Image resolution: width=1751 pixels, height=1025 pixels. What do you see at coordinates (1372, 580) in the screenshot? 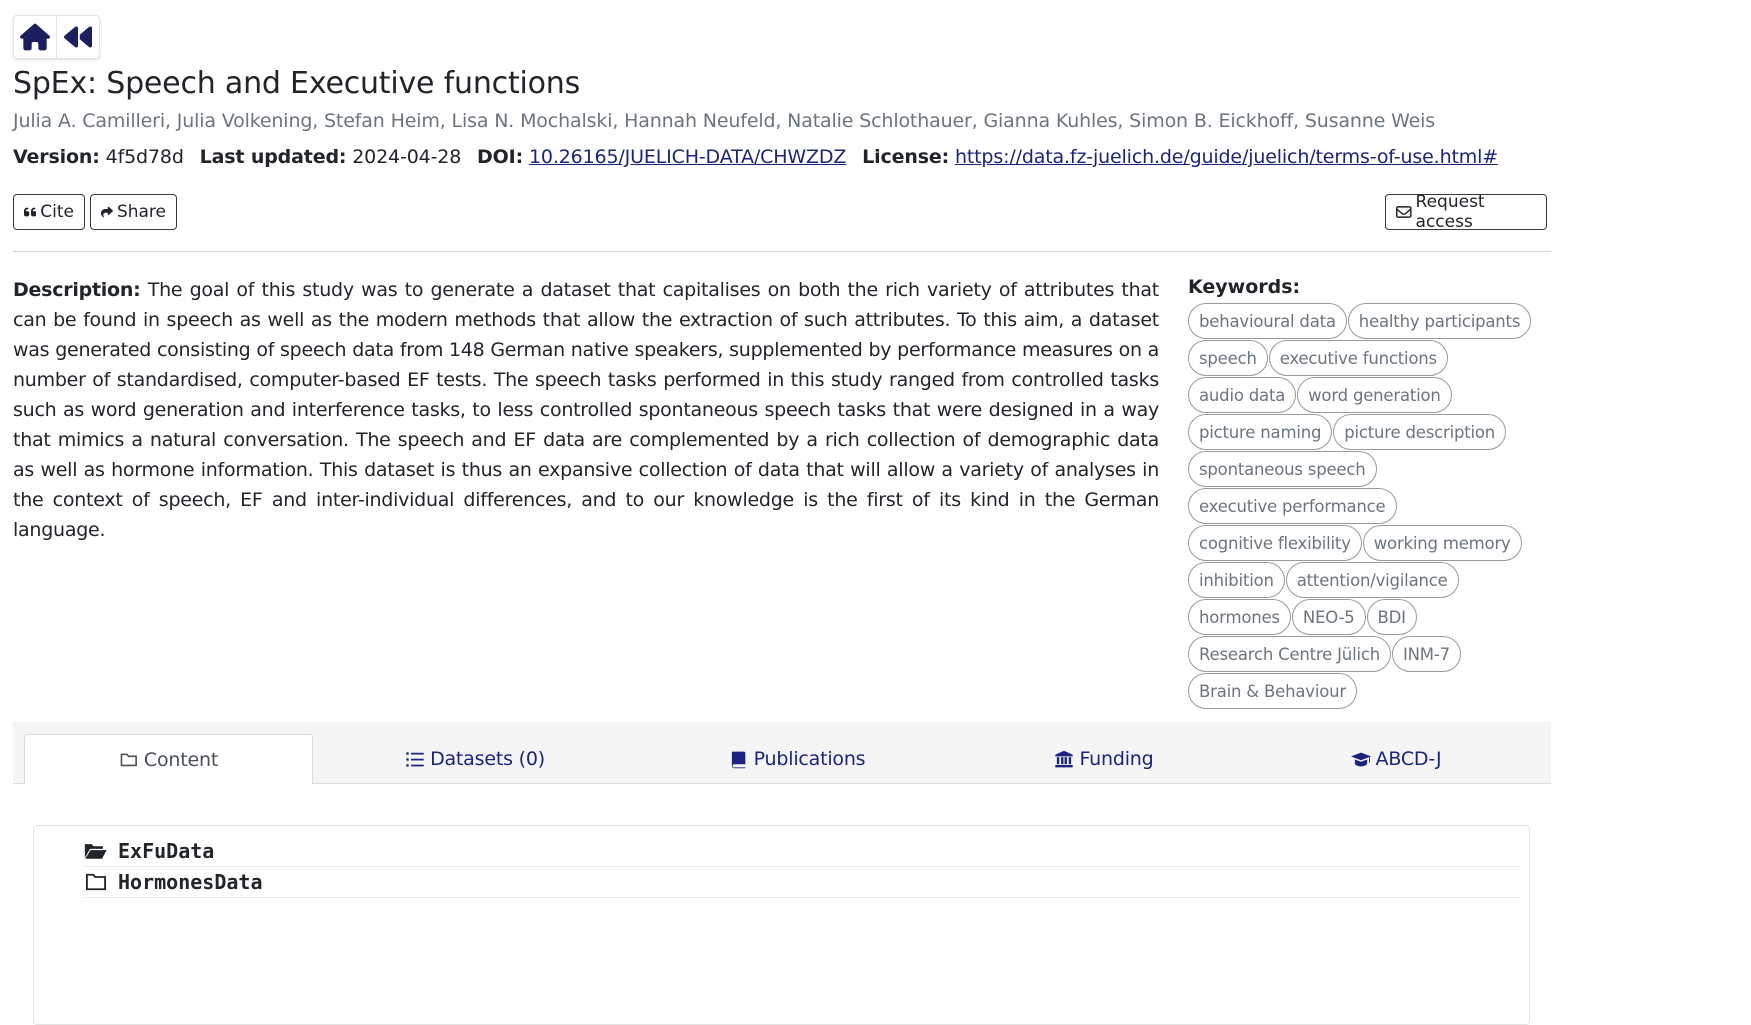
I see `keyword-pill: attention/vigilance` at bounding box center [1372, 580].